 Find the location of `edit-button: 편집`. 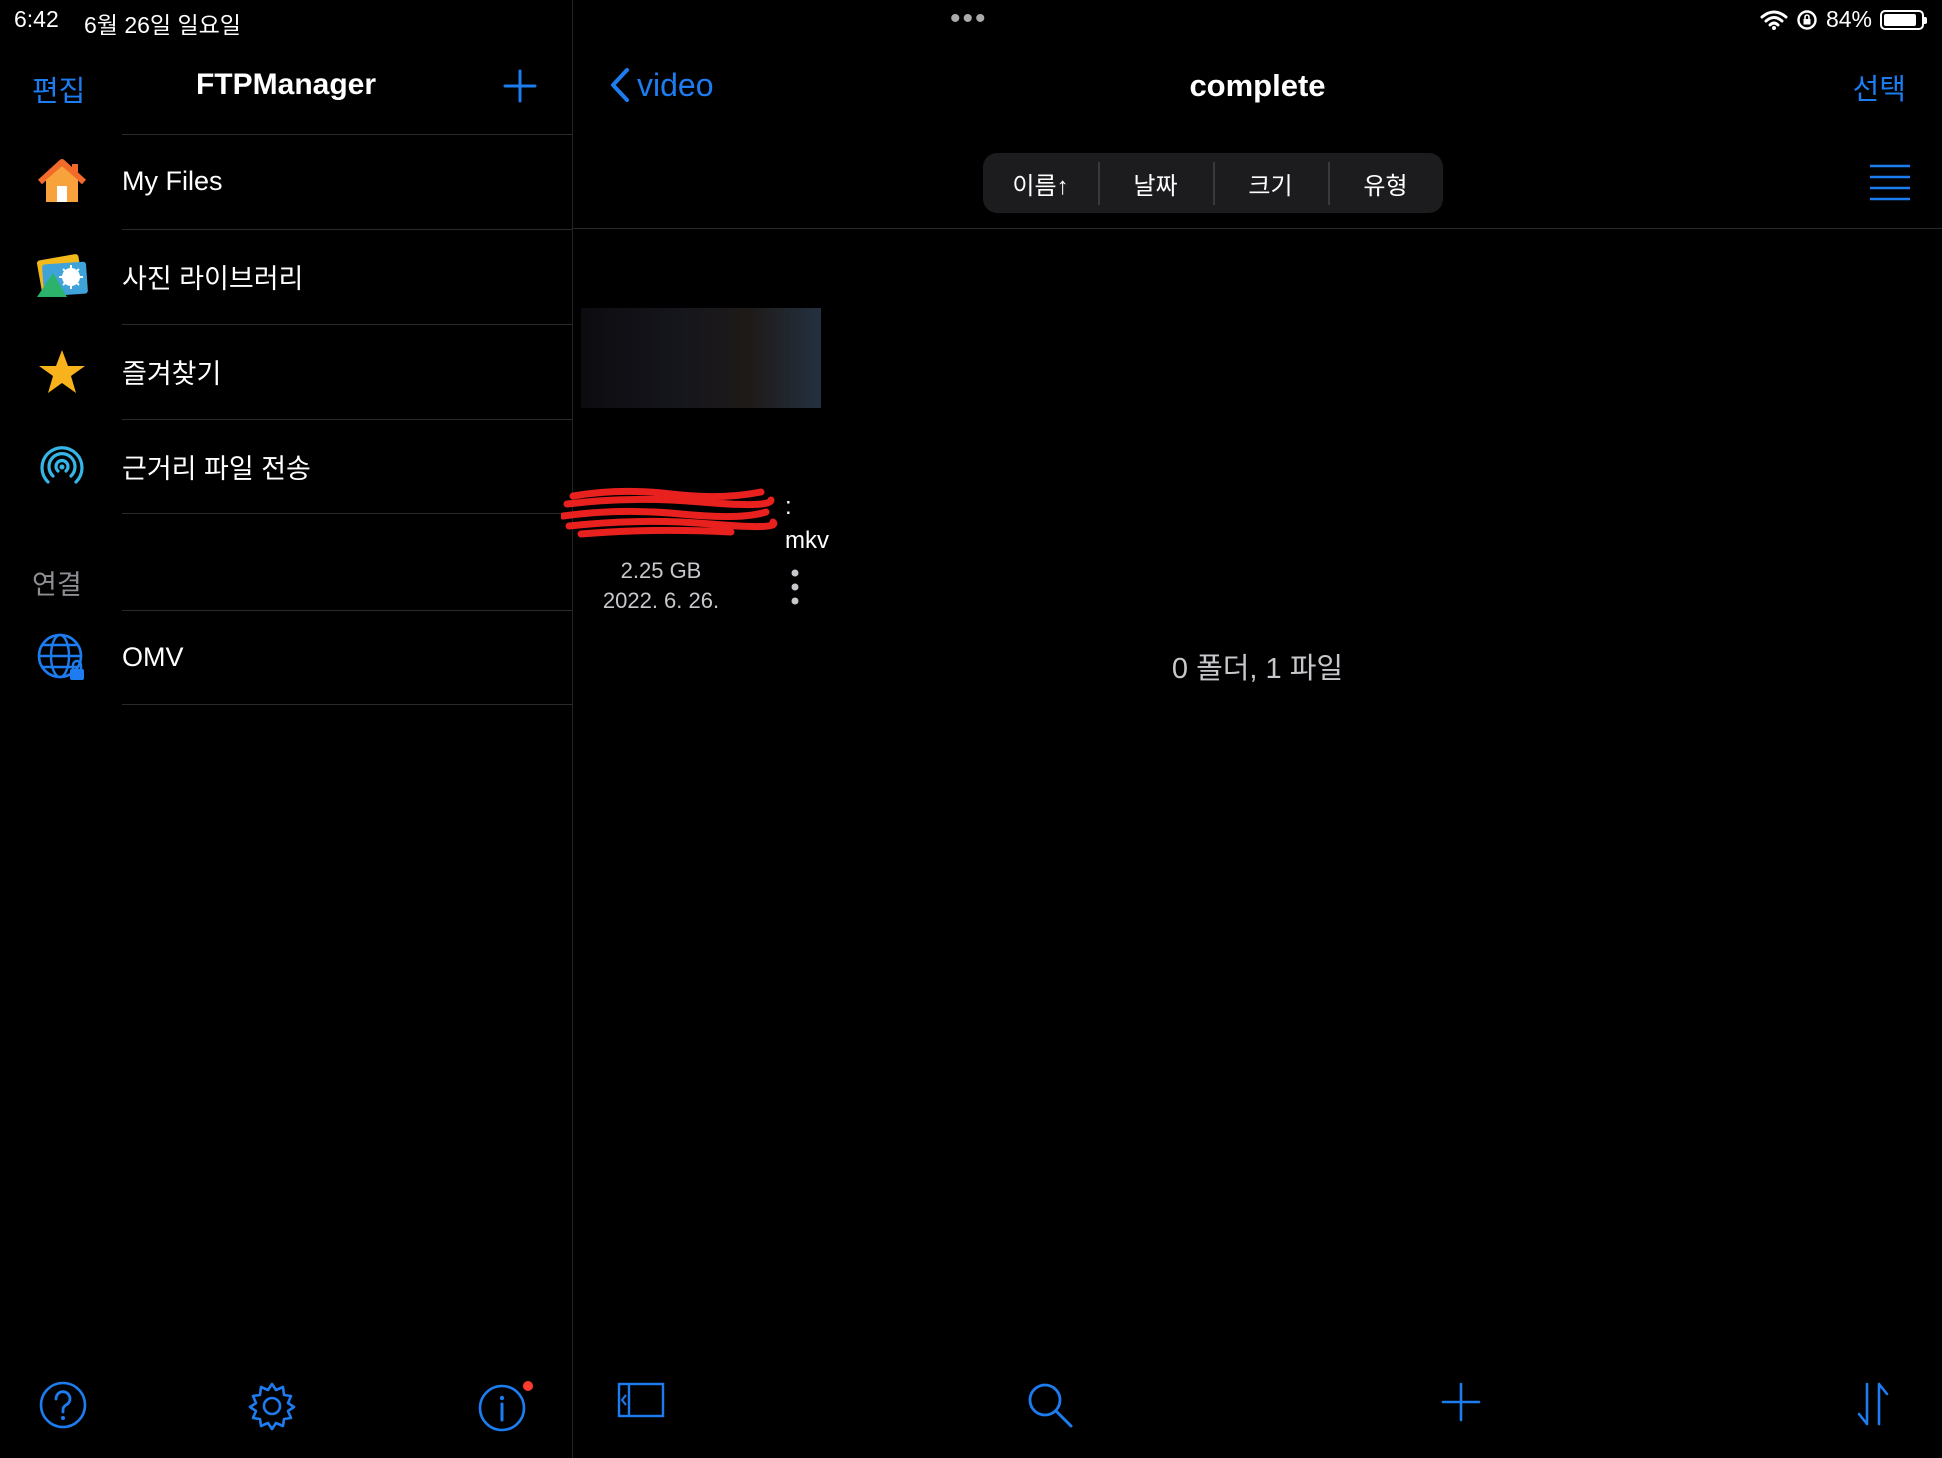

edit-button: 편집 is located at coordinates (58, 89).